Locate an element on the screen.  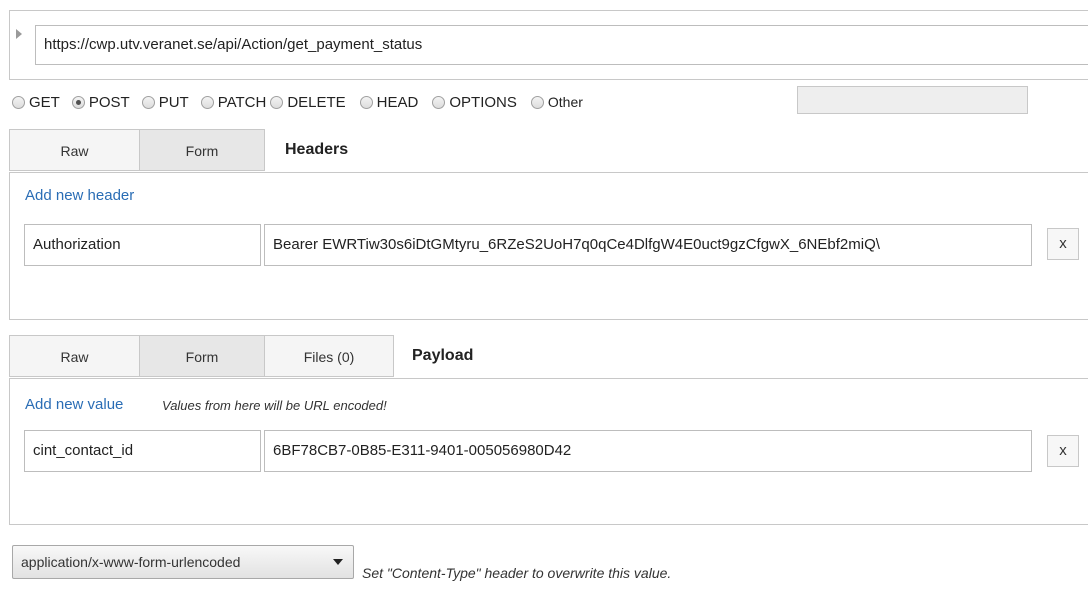
method-put-label: PUT is located at coordinates (173, 102).